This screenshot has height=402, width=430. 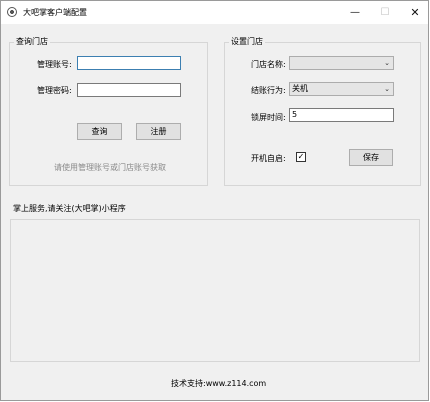 What do you see at coordinates (54, 64) in the screenshot?
I see `account-label: 管理账号:` at bounding box center [54, 64].